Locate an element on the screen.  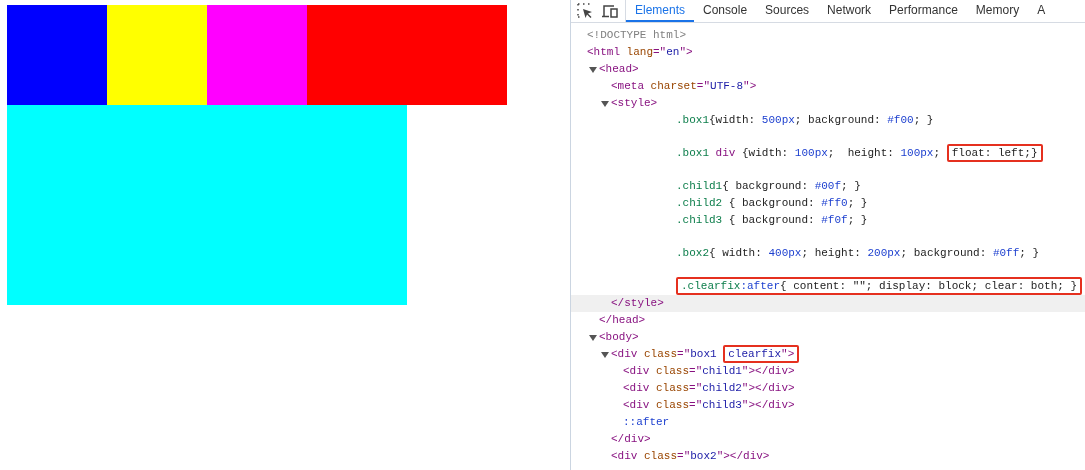
devtools-tab: A is located at coordinates (1041, 11).